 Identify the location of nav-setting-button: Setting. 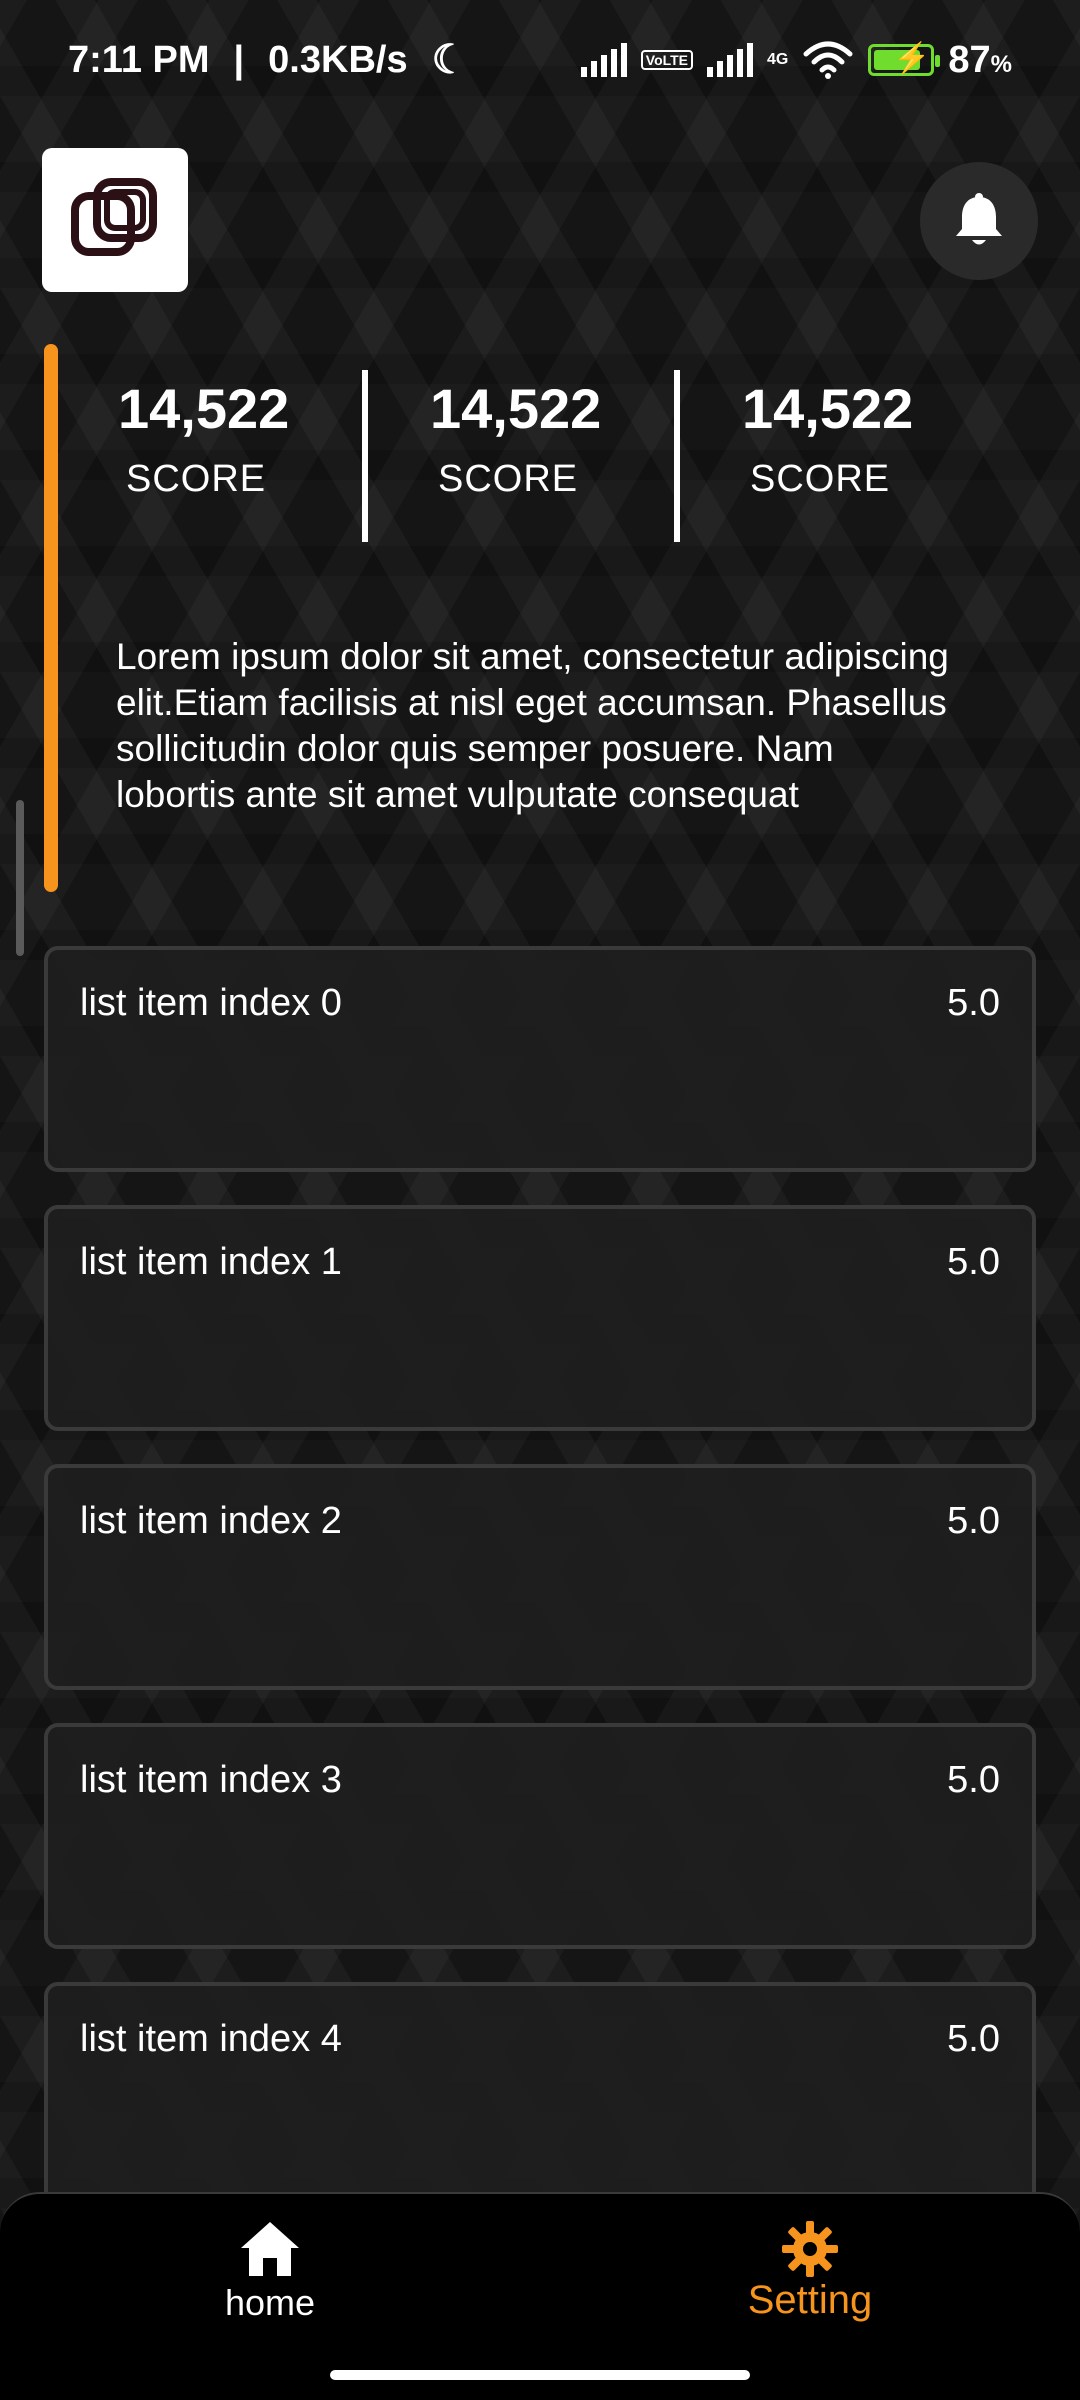
(810, 2271).